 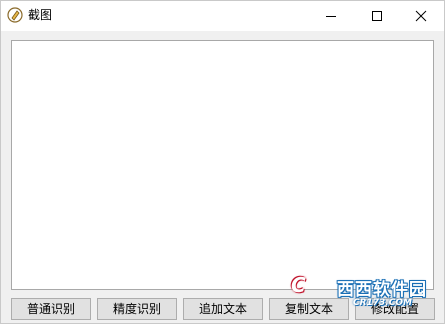 What do you see at coordinates (40, 15) in the screenshot?
I see `window-title: 截图` at bounding box center [40, 15].